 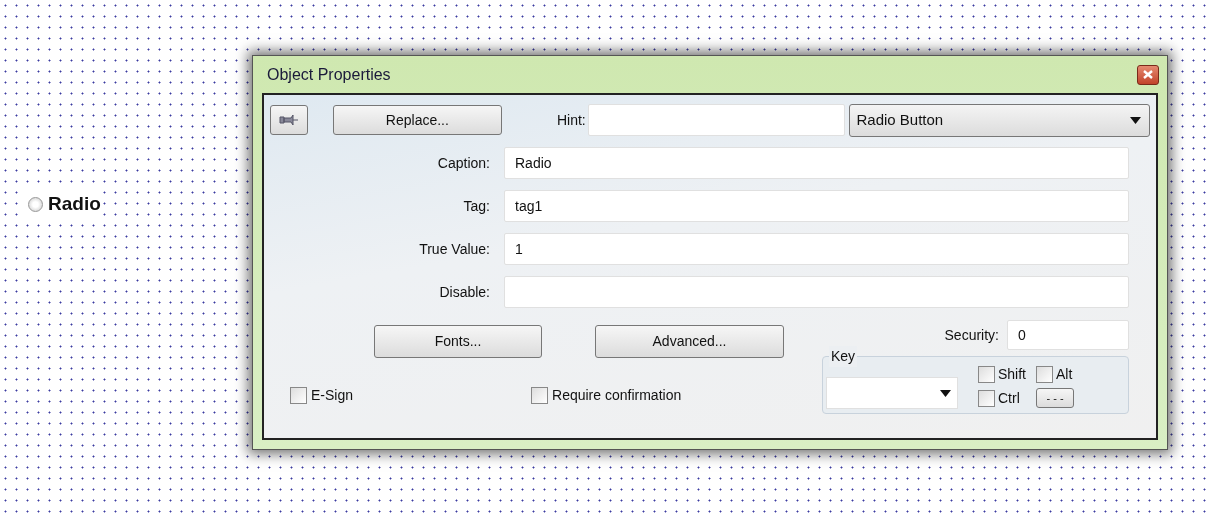 I want to click on key-legend: Key, so click(x=843, y=356).